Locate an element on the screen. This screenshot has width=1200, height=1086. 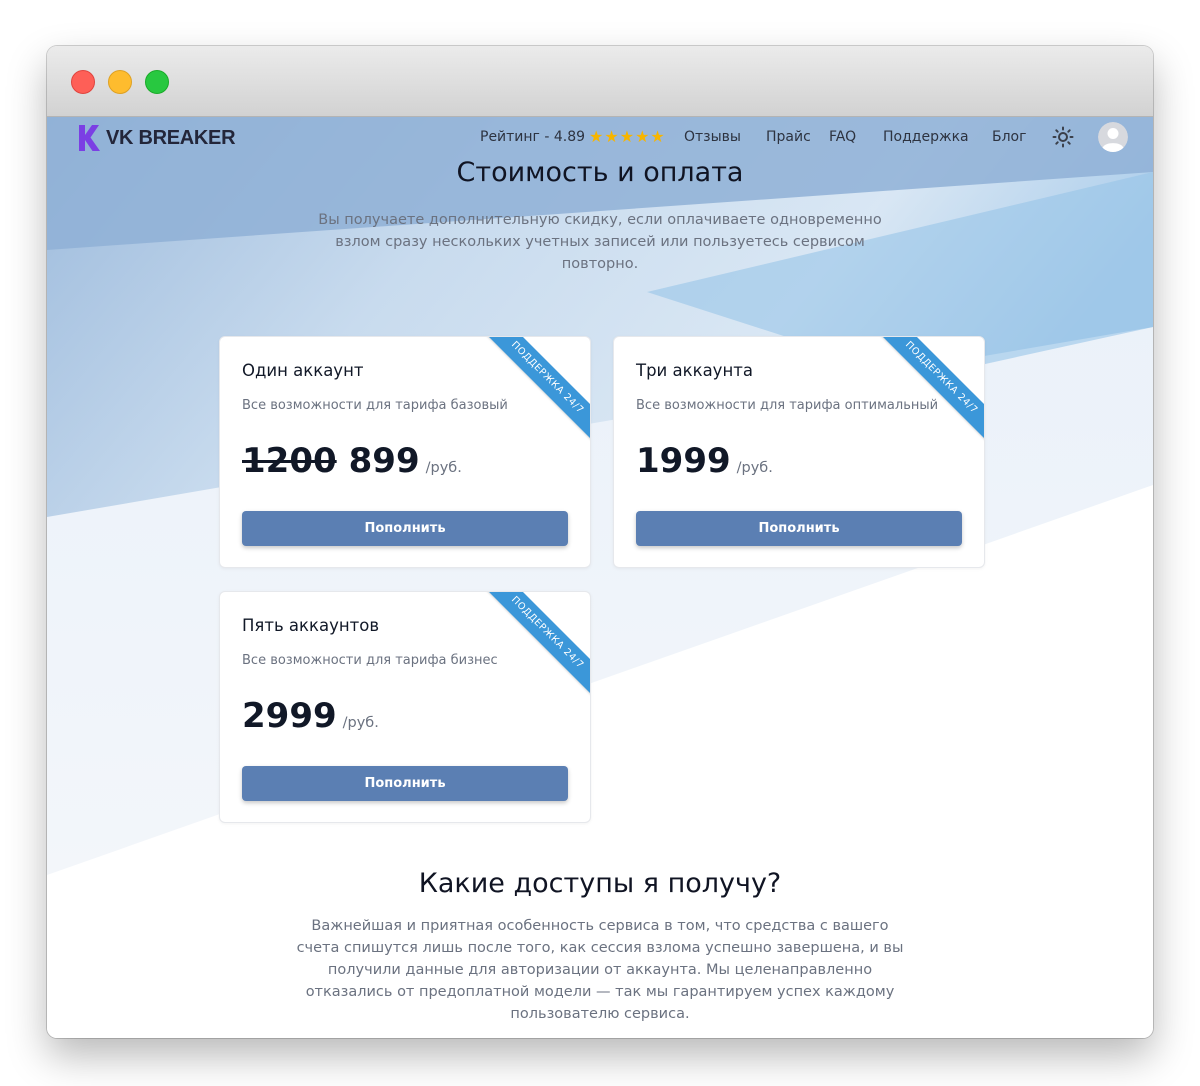
rating: Рейтинг - 4.89 ★★★★★ is located at coordinates (573, 136).